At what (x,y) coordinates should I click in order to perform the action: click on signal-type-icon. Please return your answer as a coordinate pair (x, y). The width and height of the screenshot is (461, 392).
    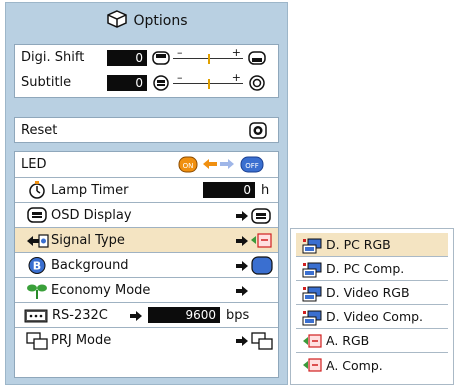
    Looking at the image, I should click on (37, 241).